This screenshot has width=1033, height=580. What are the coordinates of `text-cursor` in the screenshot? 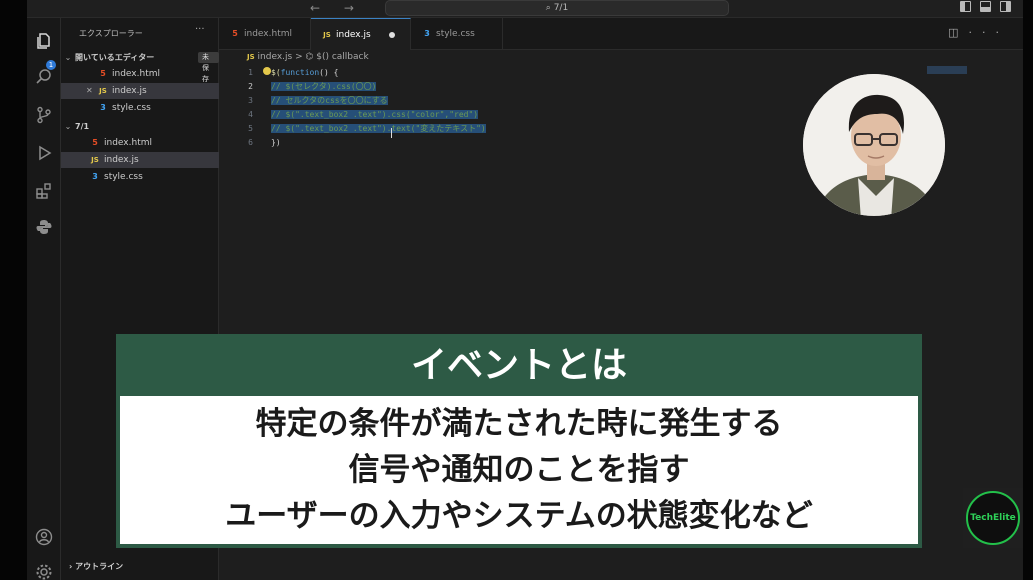 It's located at (391, 133).